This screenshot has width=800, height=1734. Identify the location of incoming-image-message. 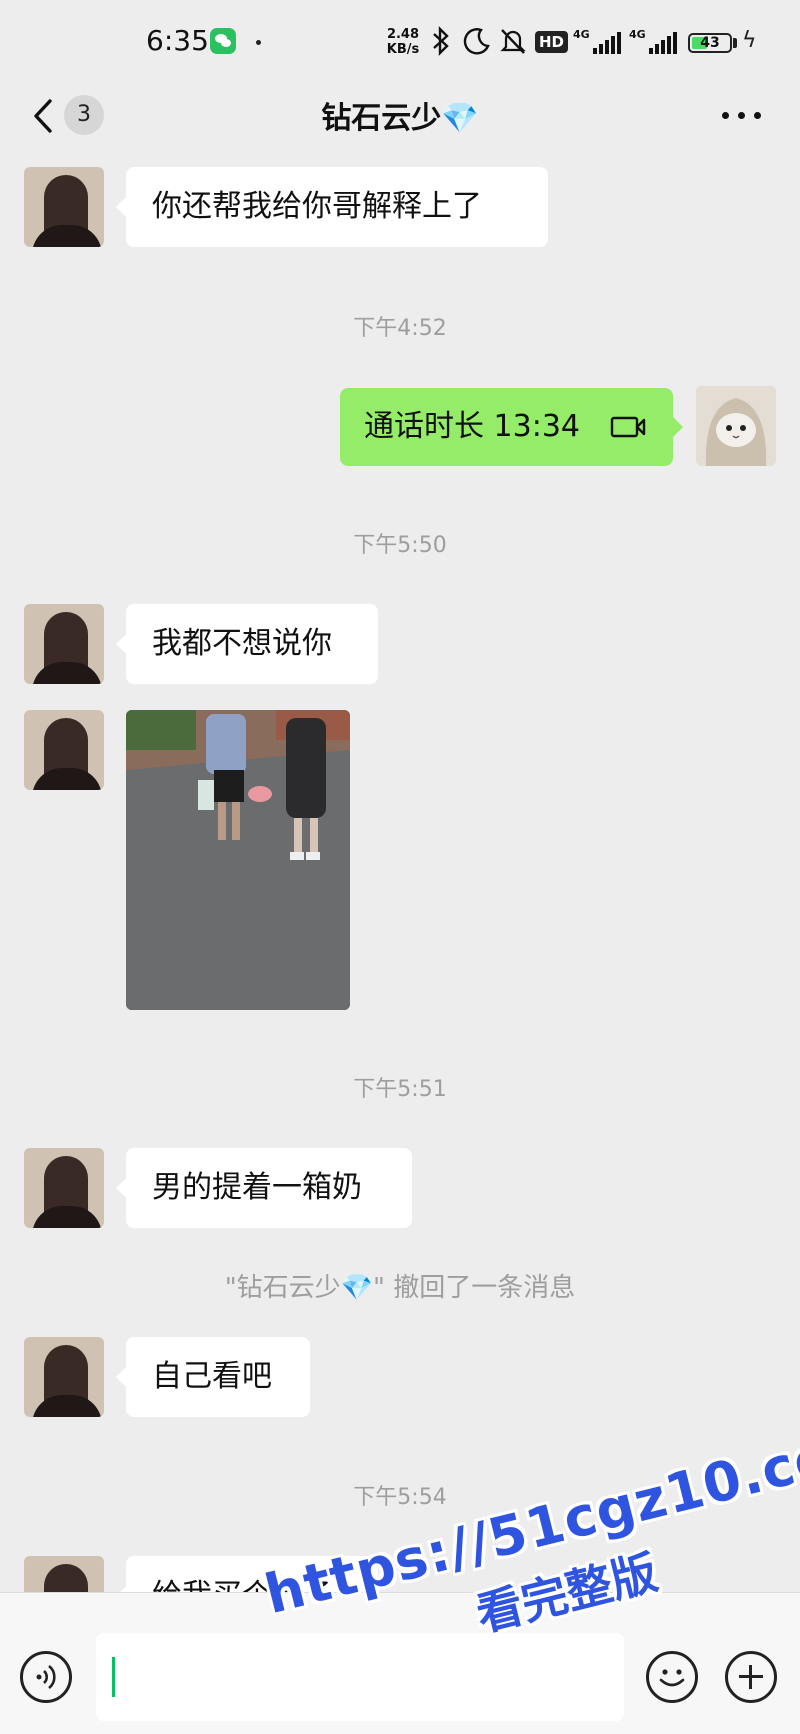
(238, 860).